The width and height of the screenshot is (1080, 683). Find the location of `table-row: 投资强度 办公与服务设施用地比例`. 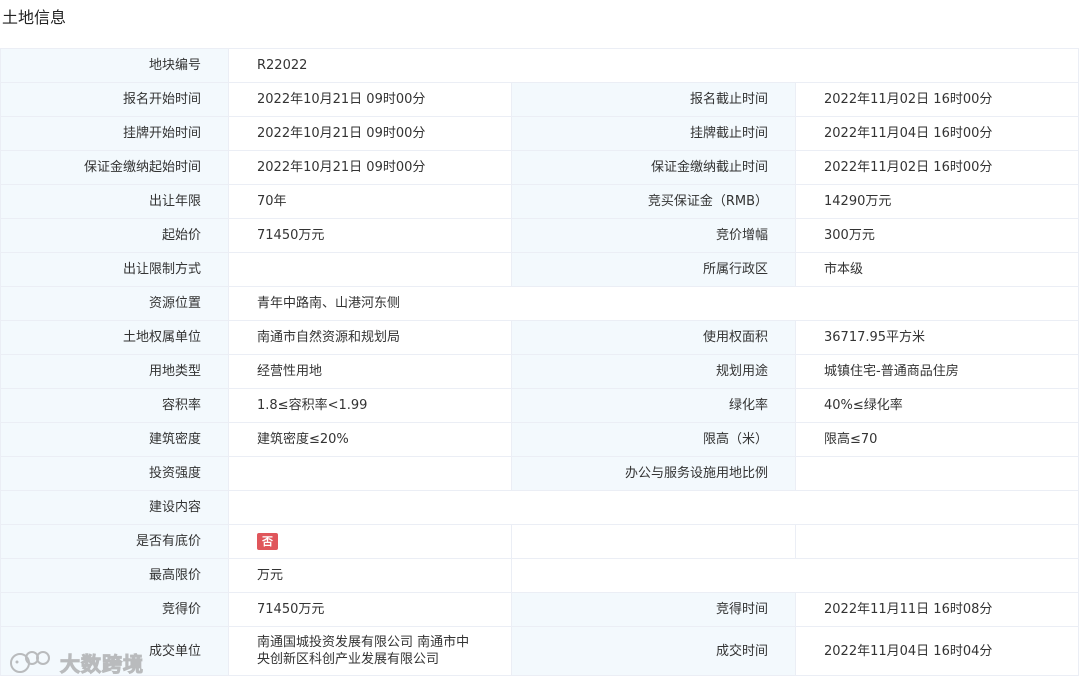

table-row: 投资强度 办公与服务设施用地比例 is located at coordinates (540, 473).